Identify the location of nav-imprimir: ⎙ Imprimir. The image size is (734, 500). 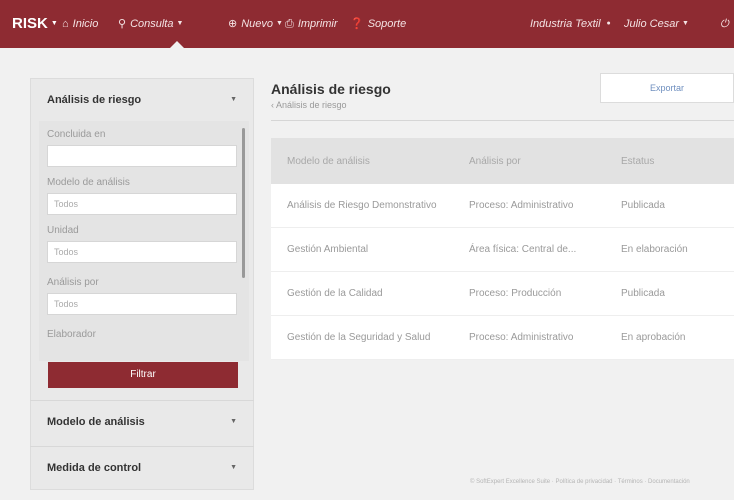
(311, 24).